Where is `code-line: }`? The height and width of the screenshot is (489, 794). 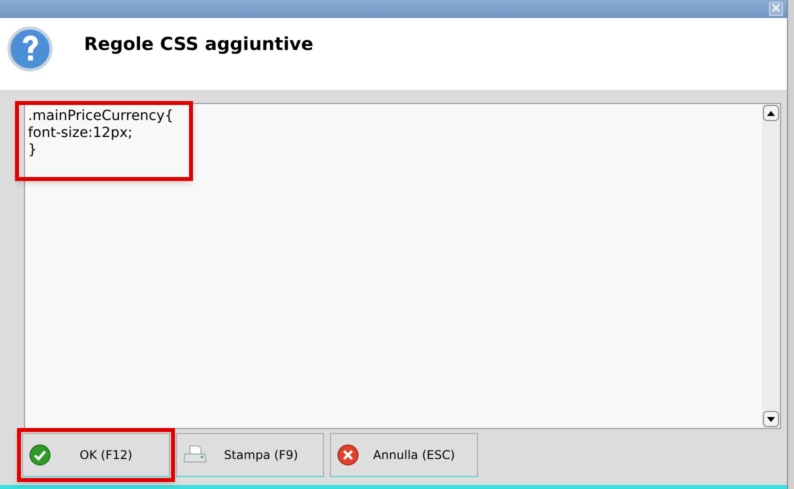 code-line: } is located at coordinates (32, 150).